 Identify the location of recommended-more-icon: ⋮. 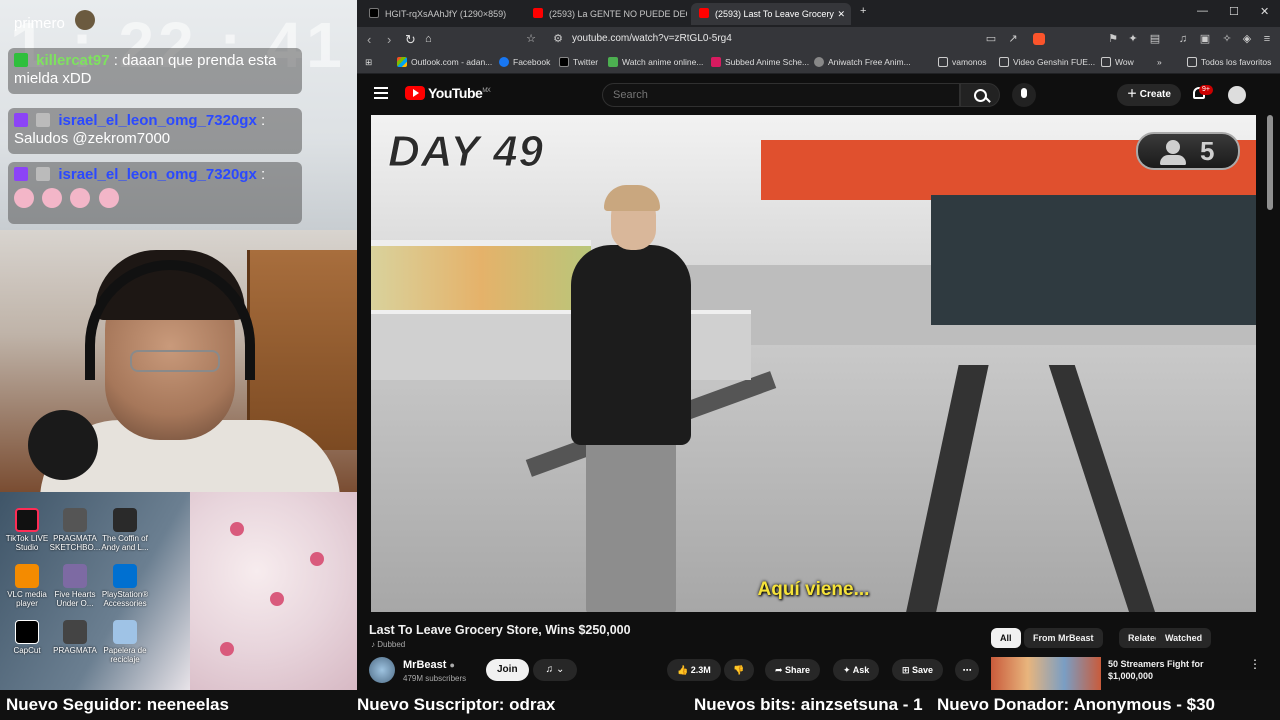
(1255, 664).